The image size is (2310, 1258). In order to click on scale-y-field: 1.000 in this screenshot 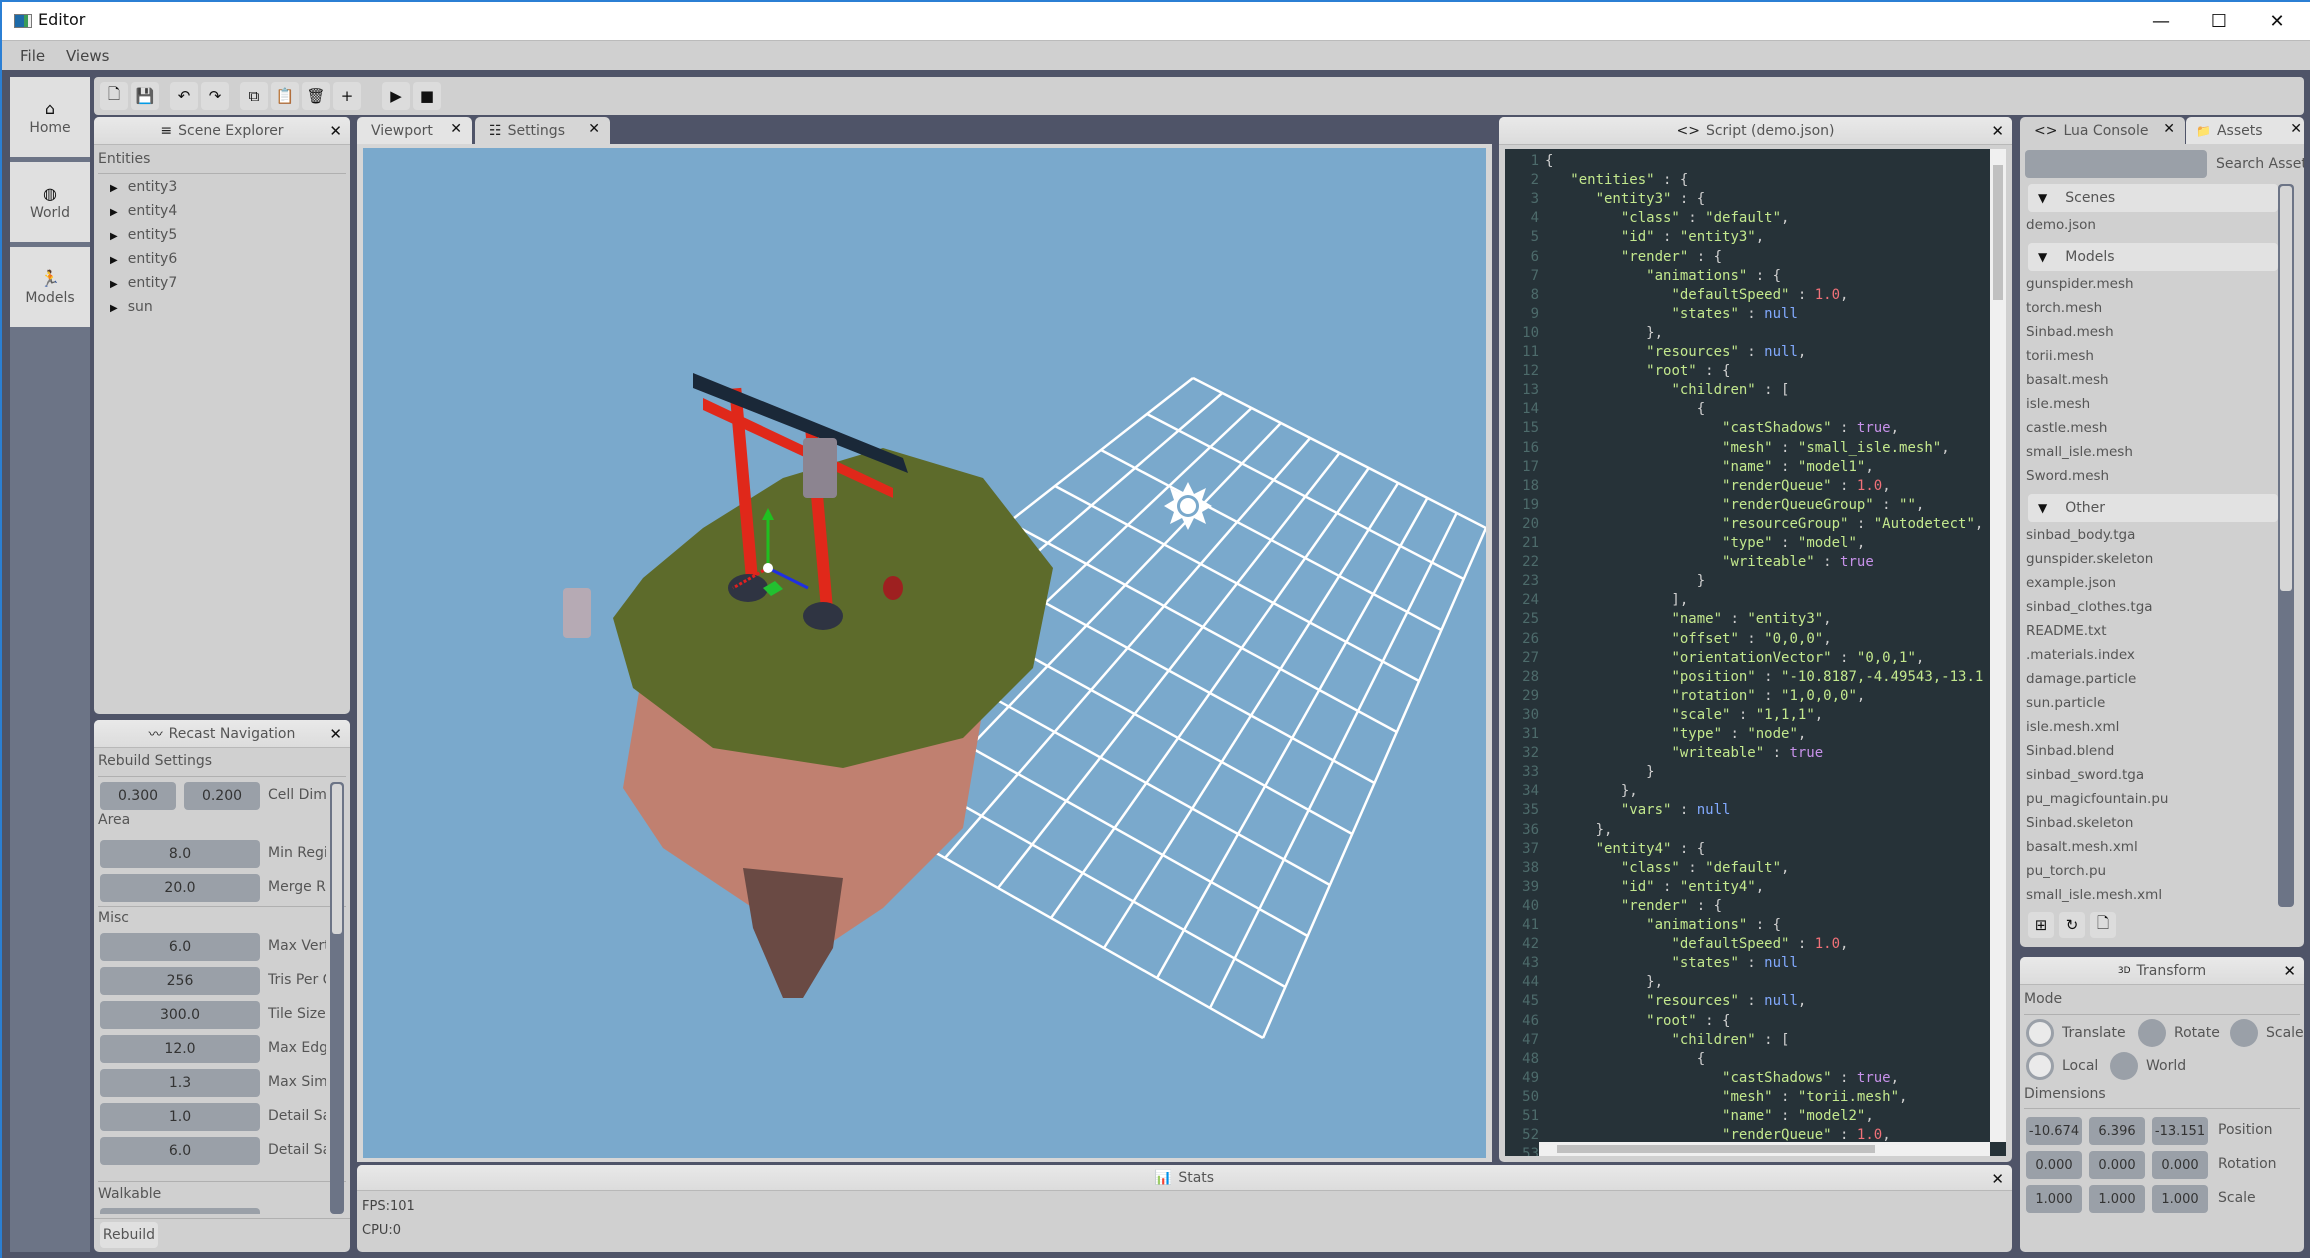, I will do `click(2117, 1199)`.